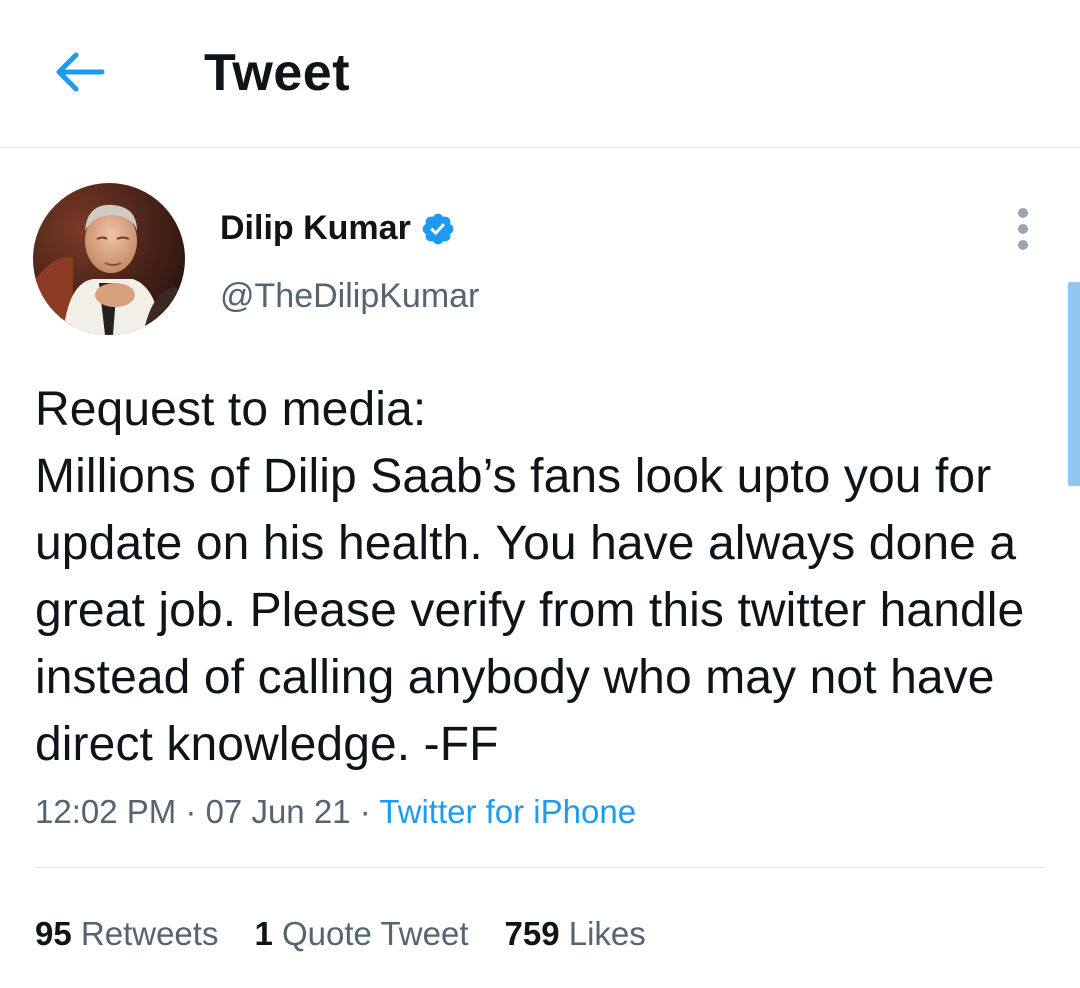 The height and width of the screenshot is (988, 1080). What do you see at coordinates (507, 811) in the screenshot?
I see `tweet-source-link: Twitter for iPhone` at bounding box center [507, 811].